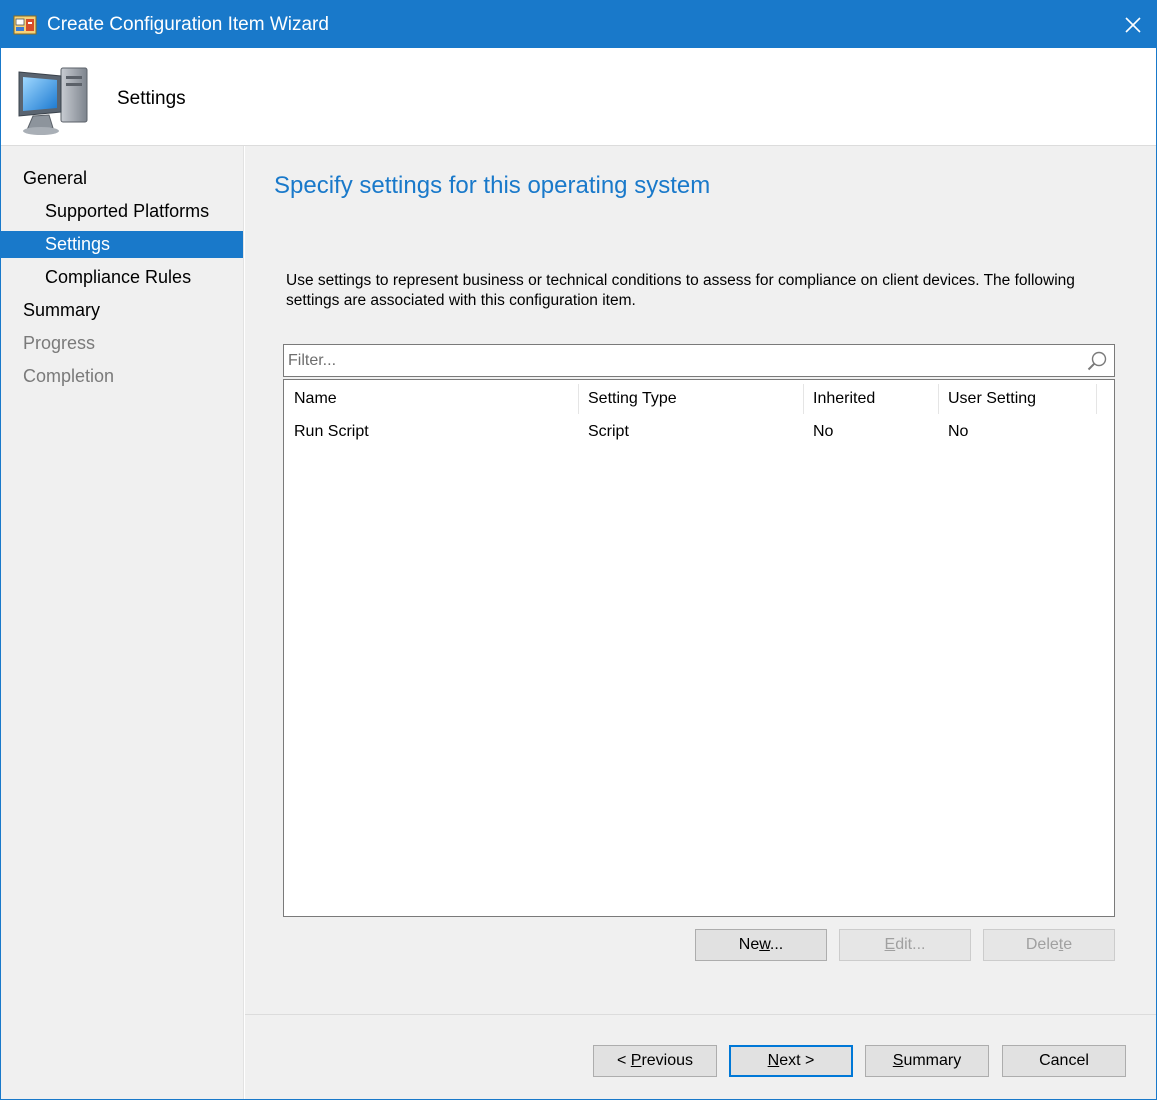 The width and height of the screenshot is (1157, 1100). Describe the element at coordinates (53, 101) in the screenshot. I see `computer-monitor-icon` at that location.